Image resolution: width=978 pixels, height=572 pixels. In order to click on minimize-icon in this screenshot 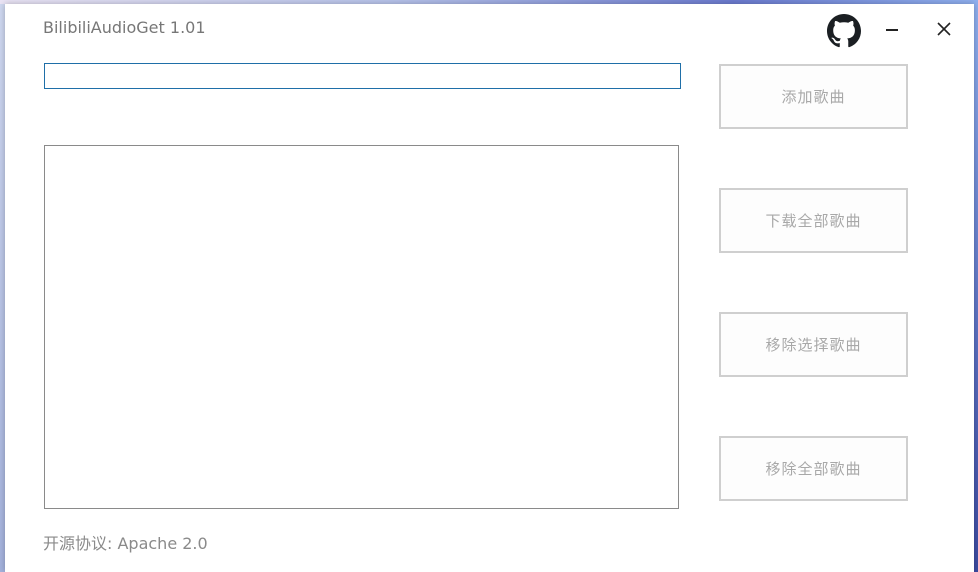, I will do `click(892, 30)`.